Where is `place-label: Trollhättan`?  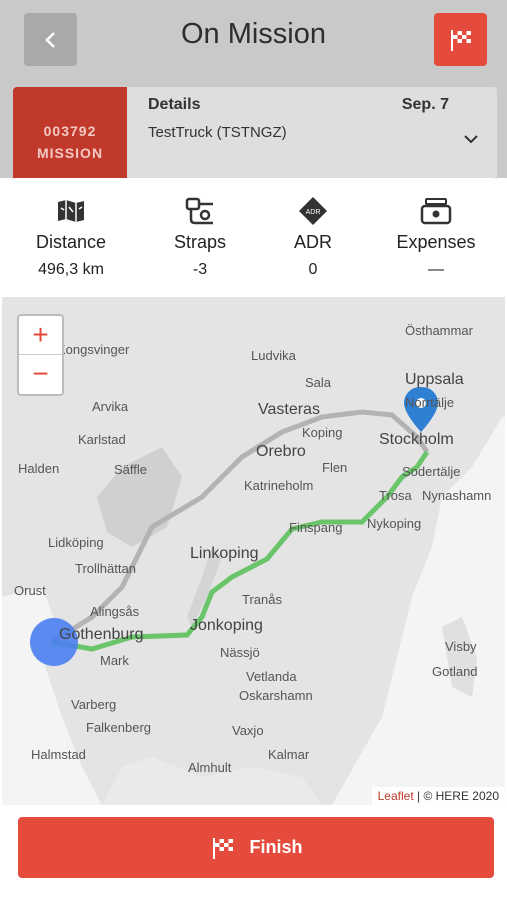 place-label: Trollhättan is located at coordinates (105, 568).